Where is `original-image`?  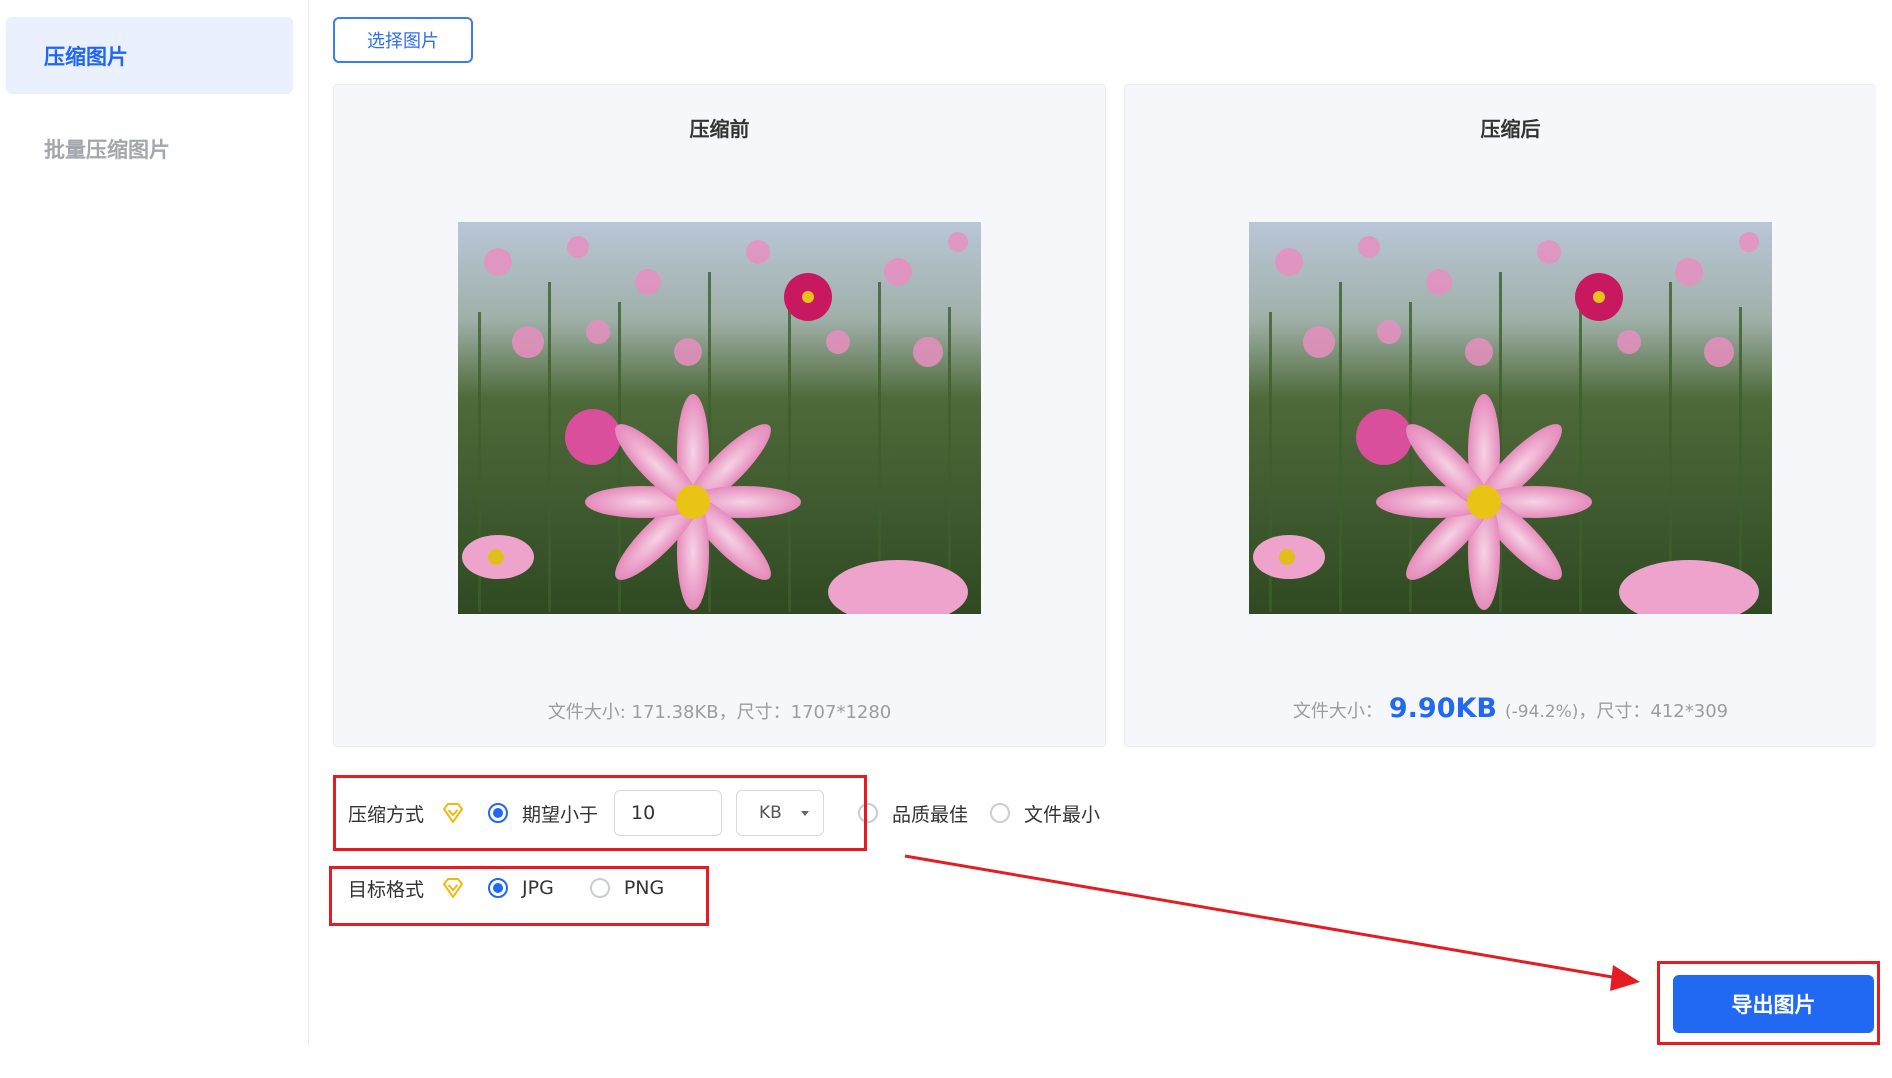 original-image is located at coordinates (719, 418).